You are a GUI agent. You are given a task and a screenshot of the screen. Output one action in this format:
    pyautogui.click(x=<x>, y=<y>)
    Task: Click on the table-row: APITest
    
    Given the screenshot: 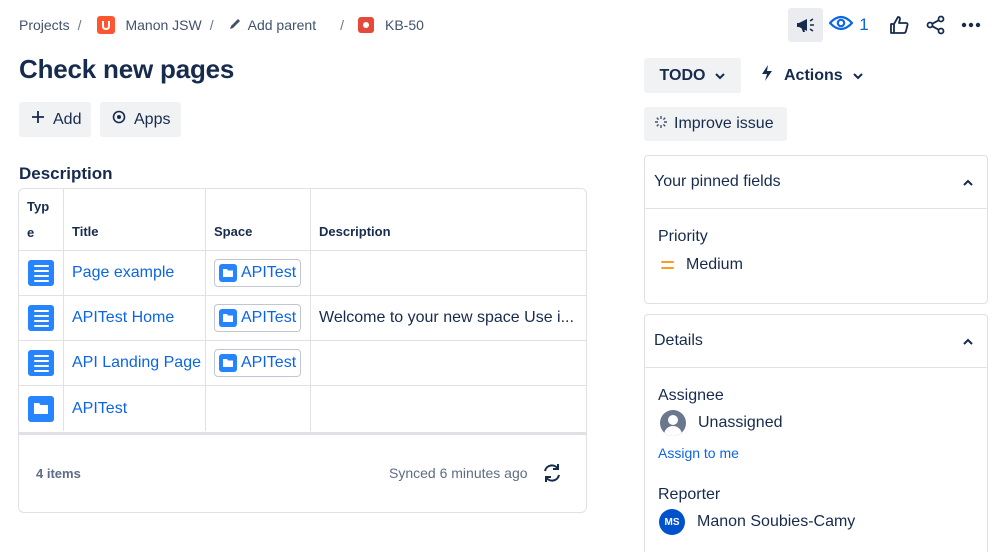 What is the action you would take?
    pyautogui.click(x=302, y=408)
    